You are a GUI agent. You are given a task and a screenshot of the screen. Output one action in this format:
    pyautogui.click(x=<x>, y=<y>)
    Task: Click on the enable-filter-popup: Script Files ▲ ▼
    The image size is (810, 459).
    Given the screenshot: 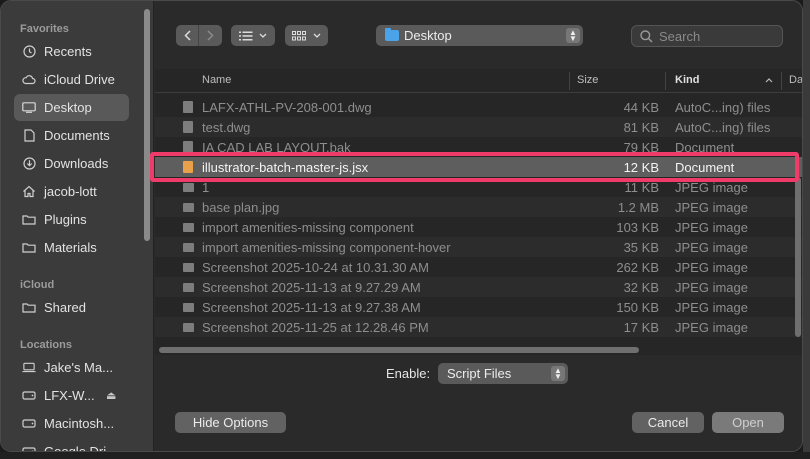 What is the action you would take?
    pyautogui.click(x=503, y=373)
    